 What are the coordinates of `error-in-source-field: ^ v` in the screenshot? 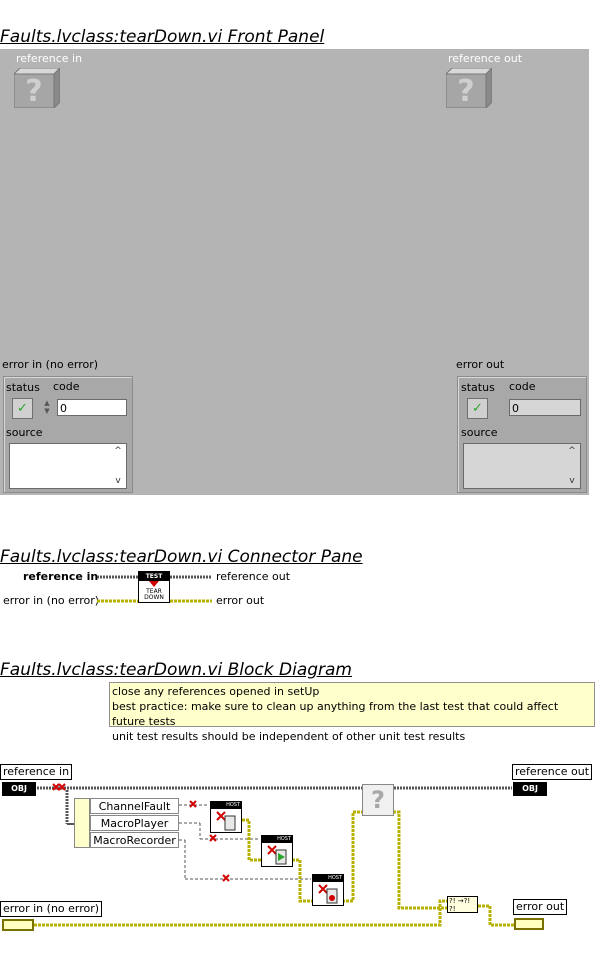 It's located at (68, 466).